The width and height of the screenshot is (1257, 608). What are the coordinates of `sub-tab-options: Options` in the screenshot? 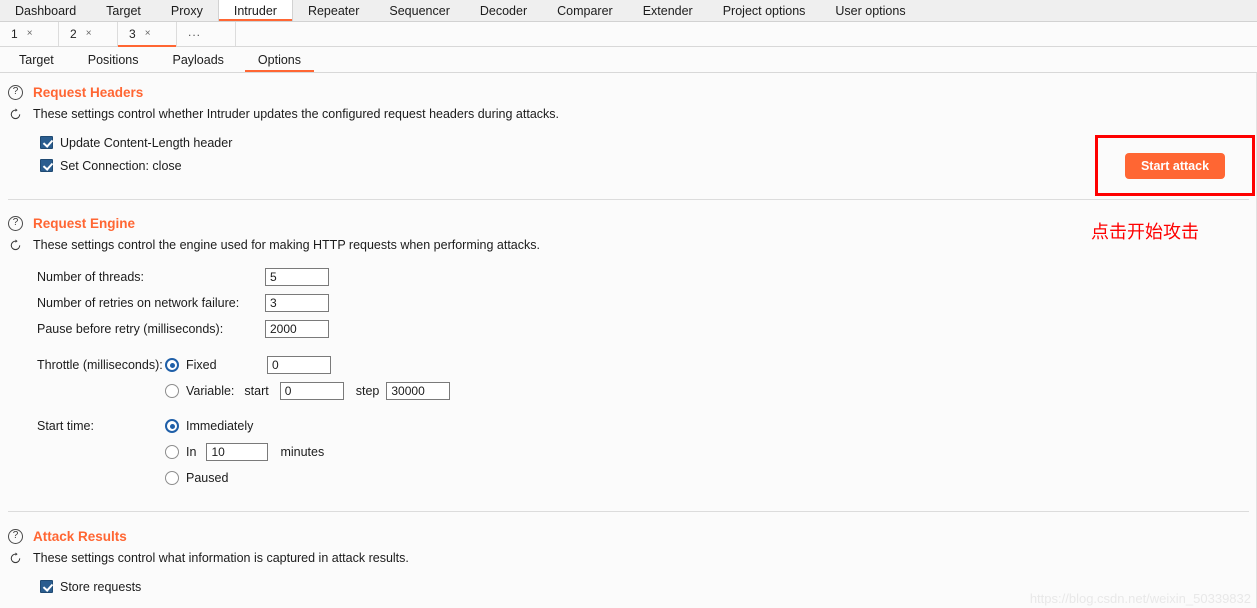 It's located at (279, 59).